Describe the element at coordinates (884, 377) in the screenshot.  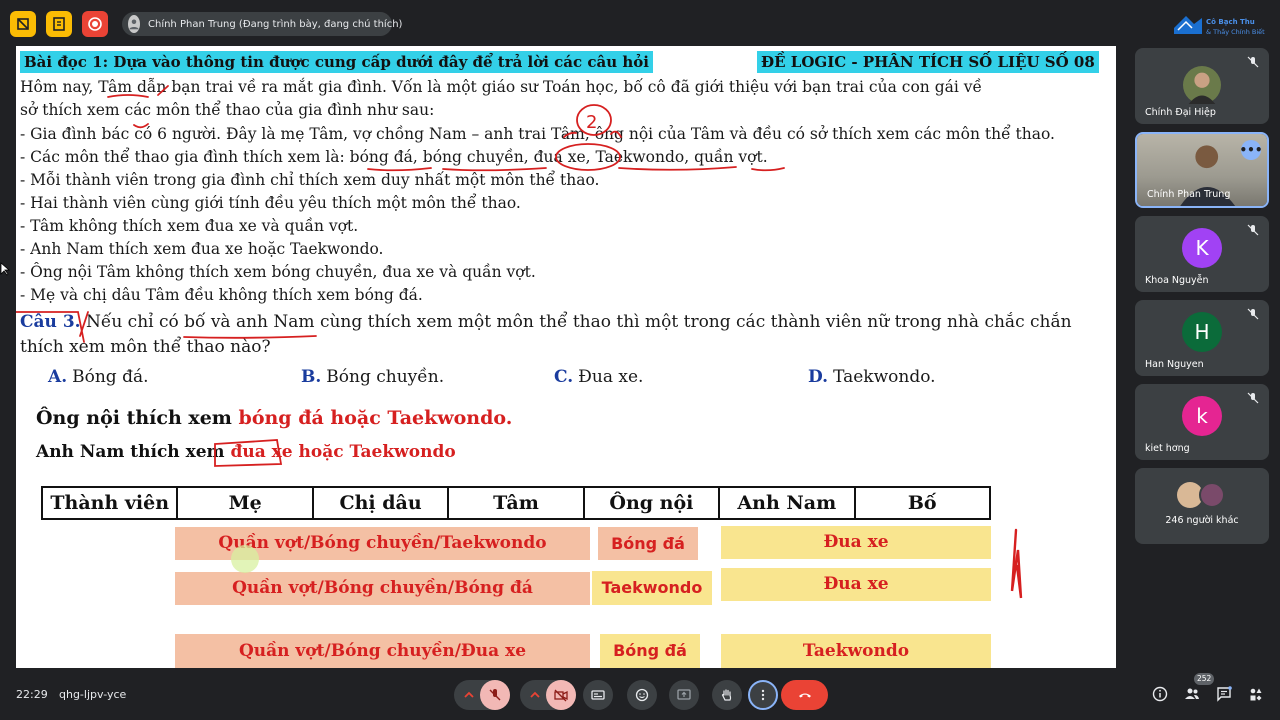
I see `option-text: Taekwondo.` at that location.